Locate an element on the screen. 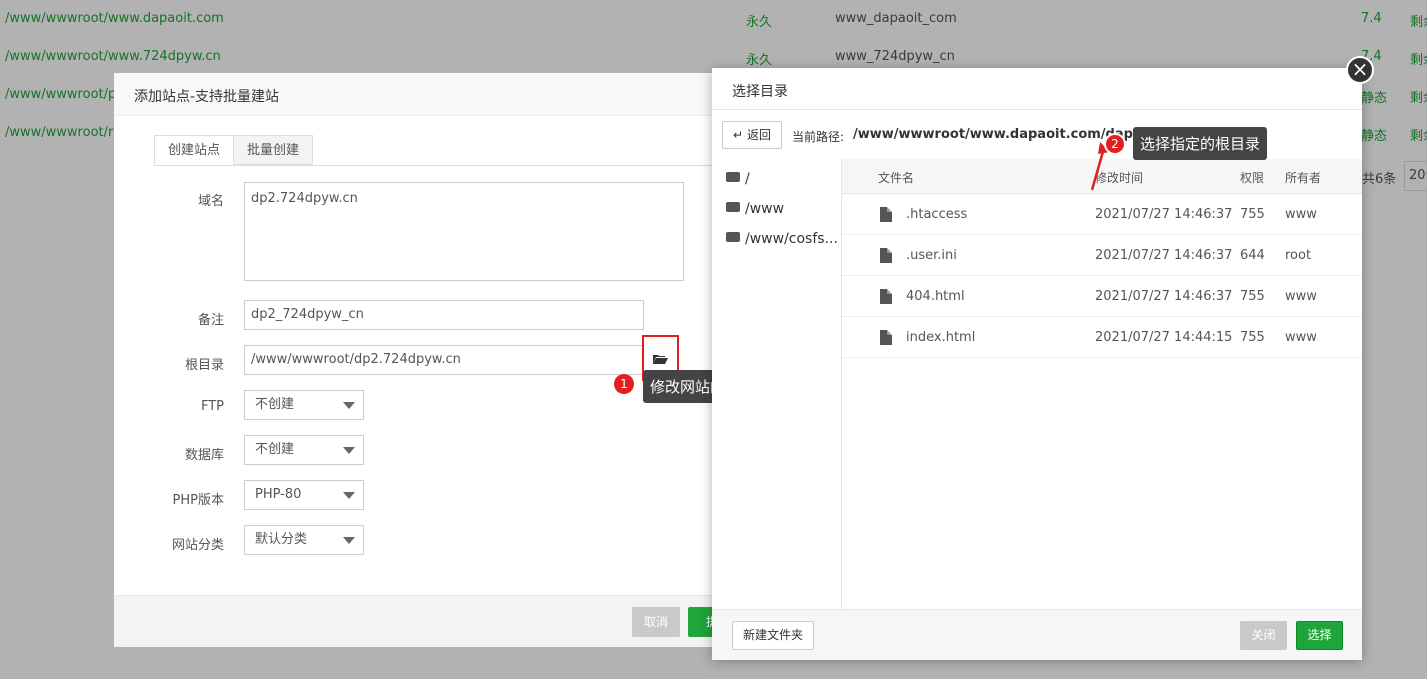  step-2-tooltip: 选择指定的根目录 is located at coordinates (1200, 143).